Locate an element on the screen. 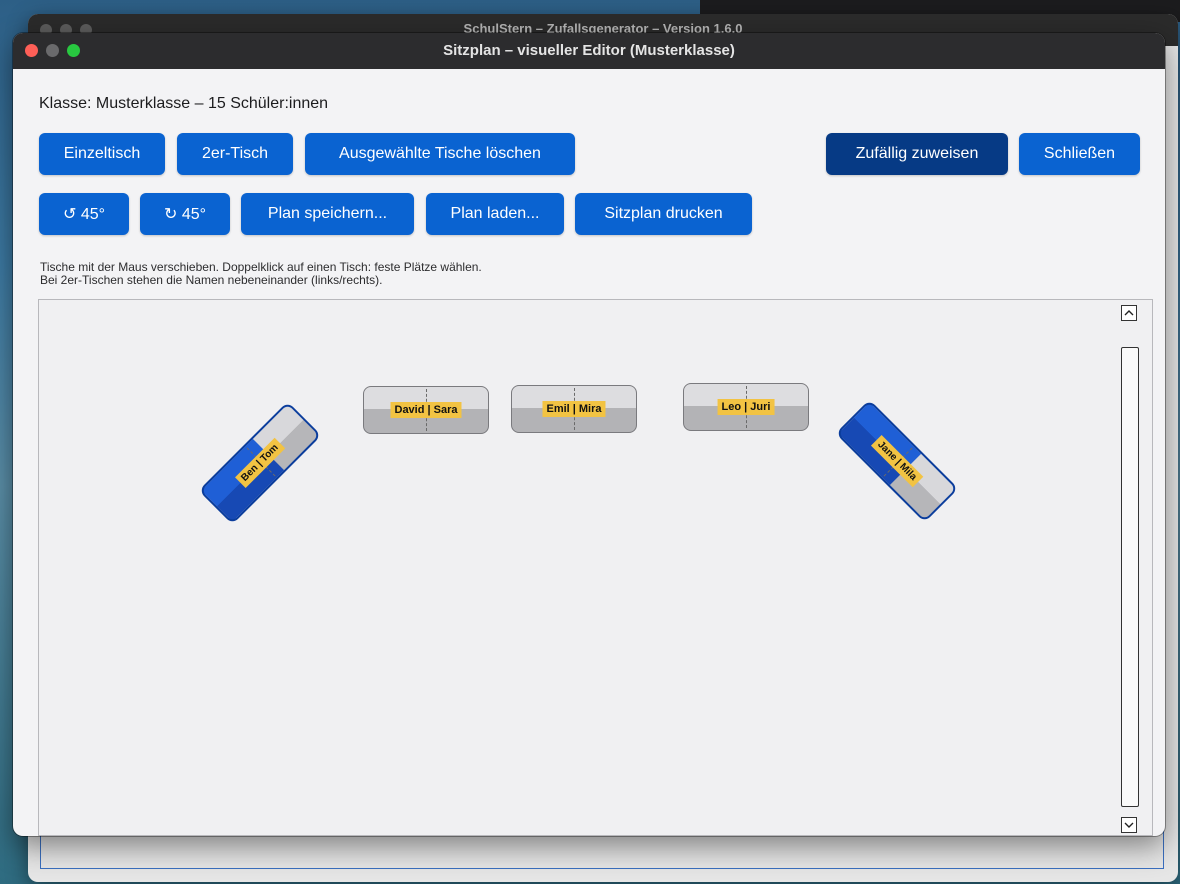 This screenshot has width=1180, height=884. add-single-desk-button: Einzeltisch is located at coordinates (102, 154).